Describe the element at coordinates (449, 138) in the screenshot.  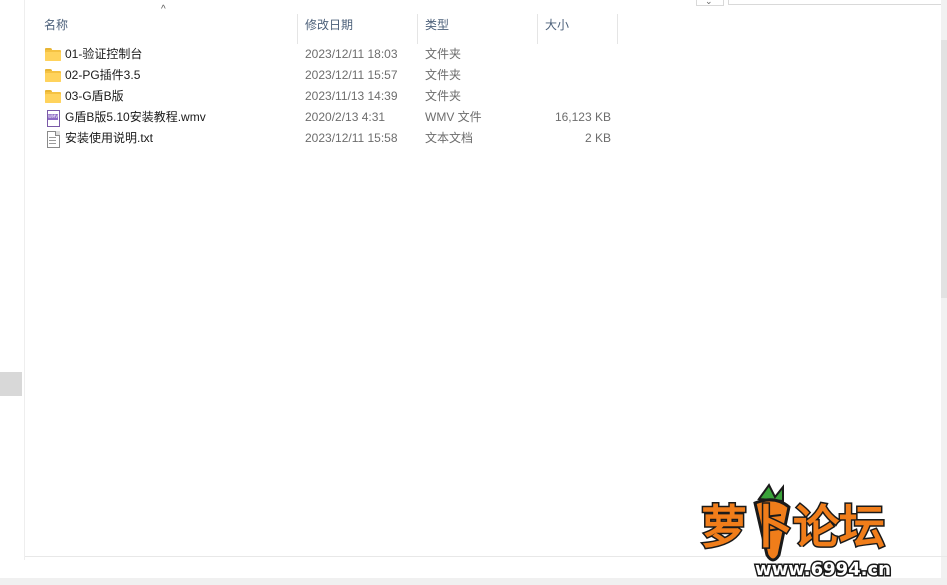
I see `file-type: 文本文档` at that location.